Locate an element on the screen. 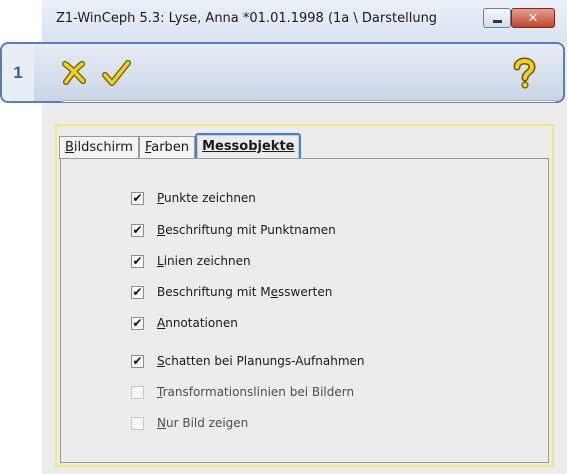 The image size is (567, 474). minimize-icon is located at coordinates (497, 21).